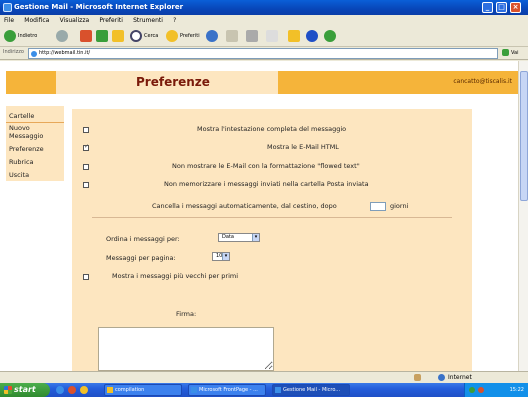 Image resolution: width=528 pixels, height=397 pixels. Describe the element at coordinates (221, 256) in the screenshot. I see `per-page-select: 10 ▾` at that location.